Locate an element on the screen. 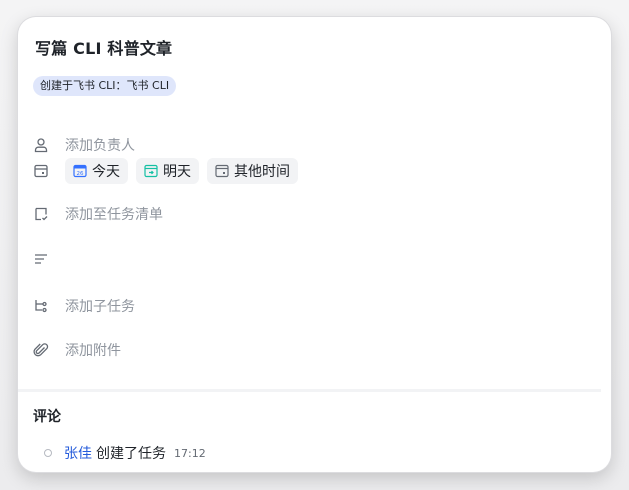 This screenshot has width=629, height=490. source-tag: 创建于飞书 CLI：飞书 CLI is located at coordinates (105, 86).